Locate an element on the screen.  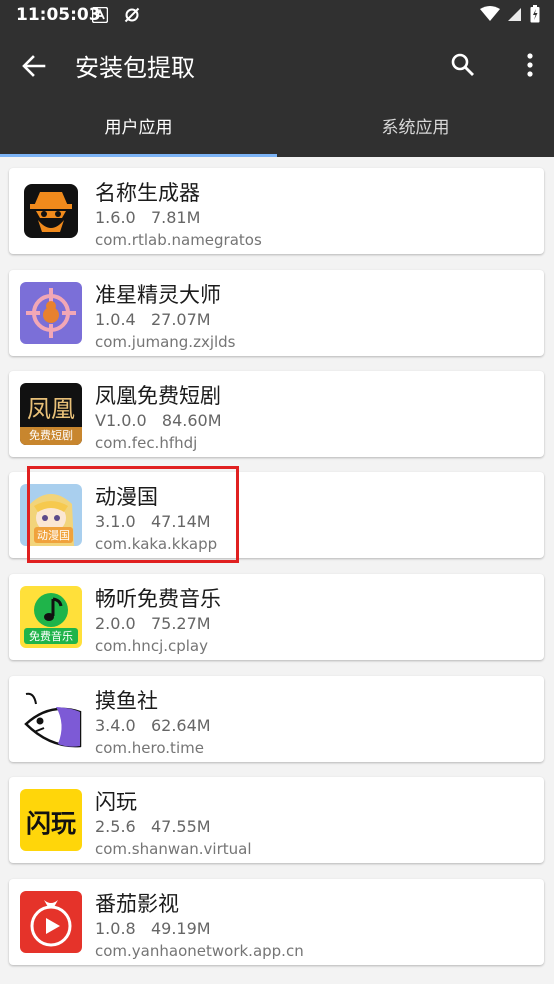
tab-system-apps: 系统应用 is located at coordinates (415, 128).